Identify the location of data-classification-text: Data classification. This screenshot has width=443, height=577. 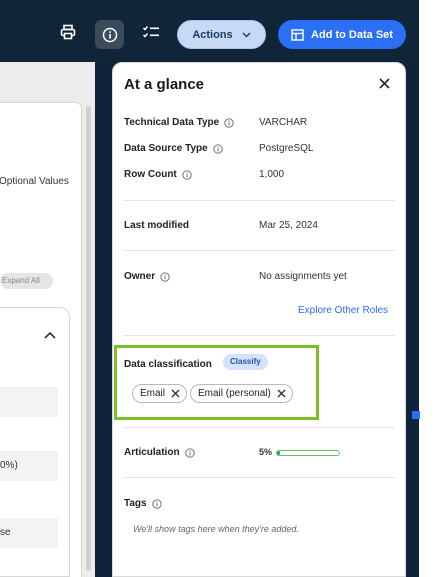
(168, 364).